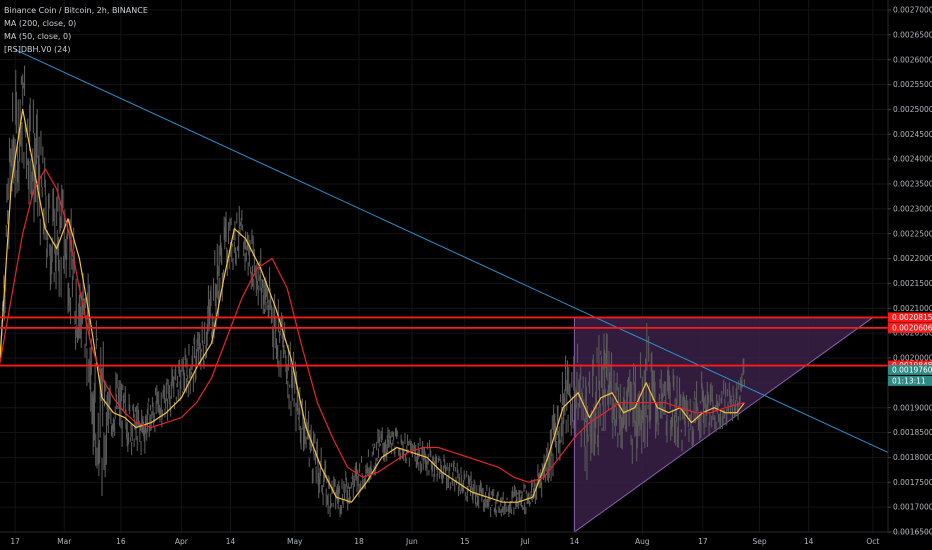 The height and width of the screenshot is (550, 932). What do you see at coordinates (76, 10) in the screenshot?
I see `legend-symbol: Binance Coin / Bitcoin, 2h, BINANCE` at bounding box center [76, 10].